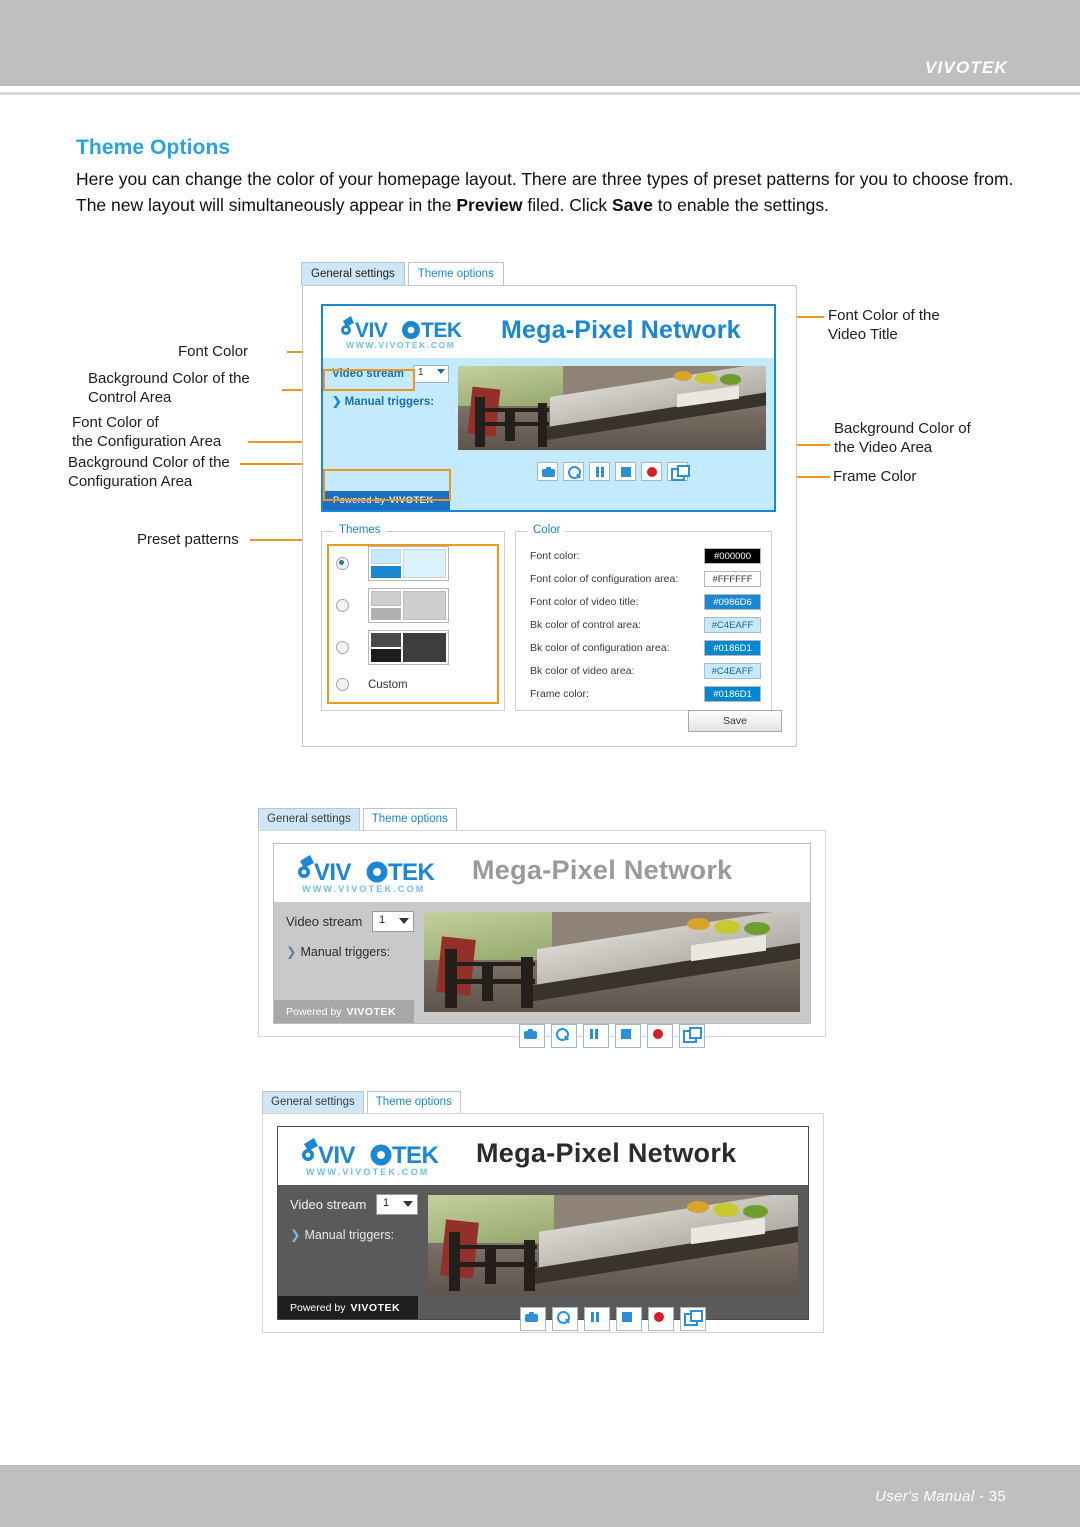  I want to click on save-button: Save, so click(735, 721).